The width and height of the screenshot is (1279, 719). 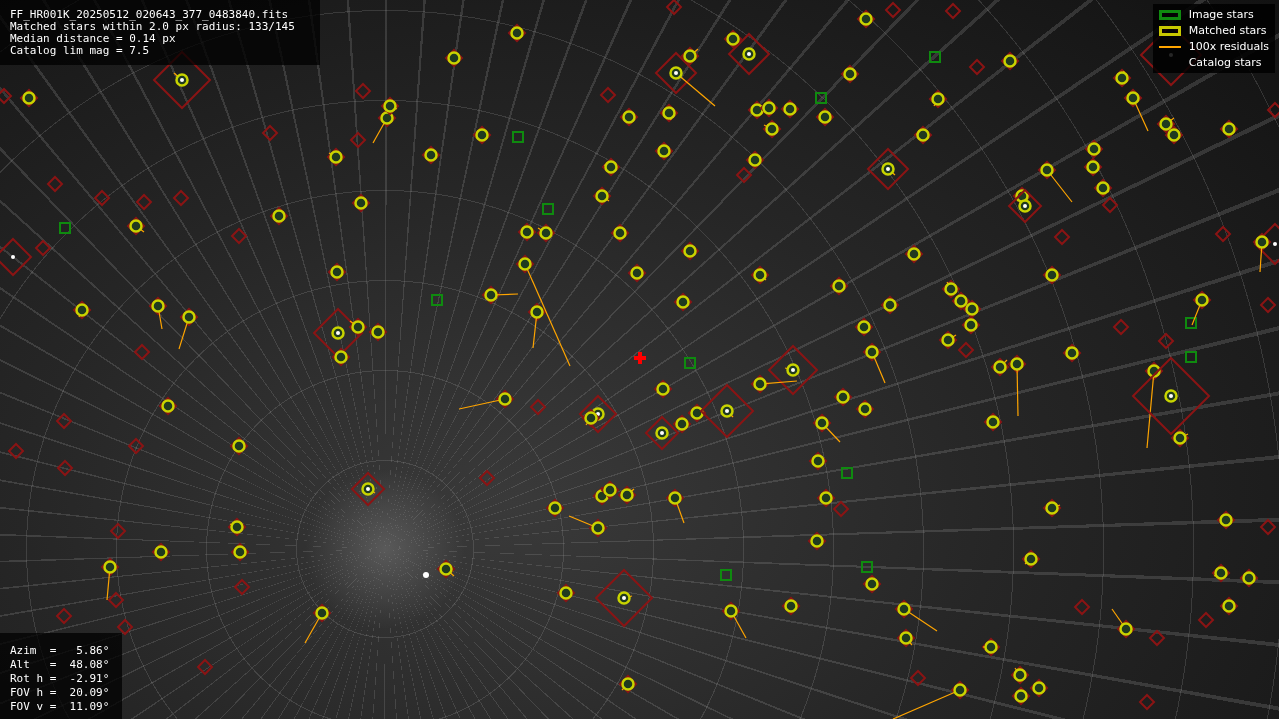 What do you see at coordinates (60, 707) in the screenshot?
I see `pointing-text: FOV v = 11.09°` at bounding box center [60, 707].